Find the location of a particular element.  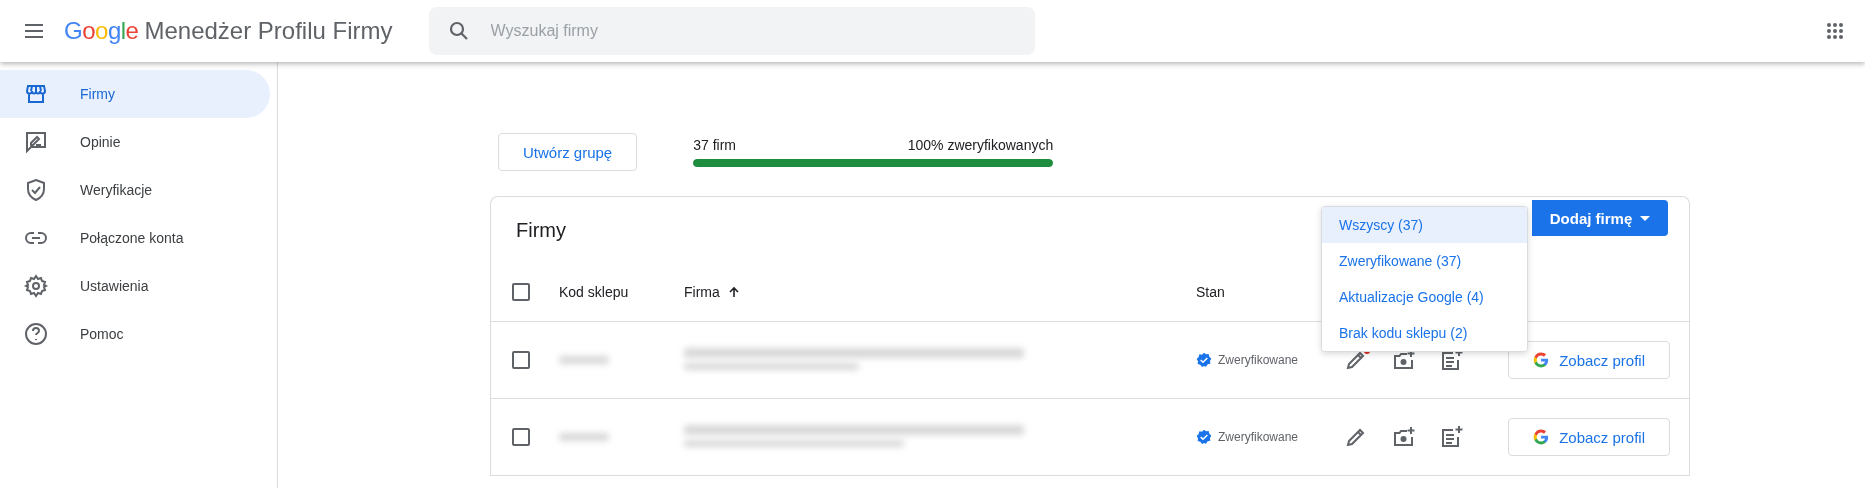

caret-icon is located at coordinates (1645, 218).